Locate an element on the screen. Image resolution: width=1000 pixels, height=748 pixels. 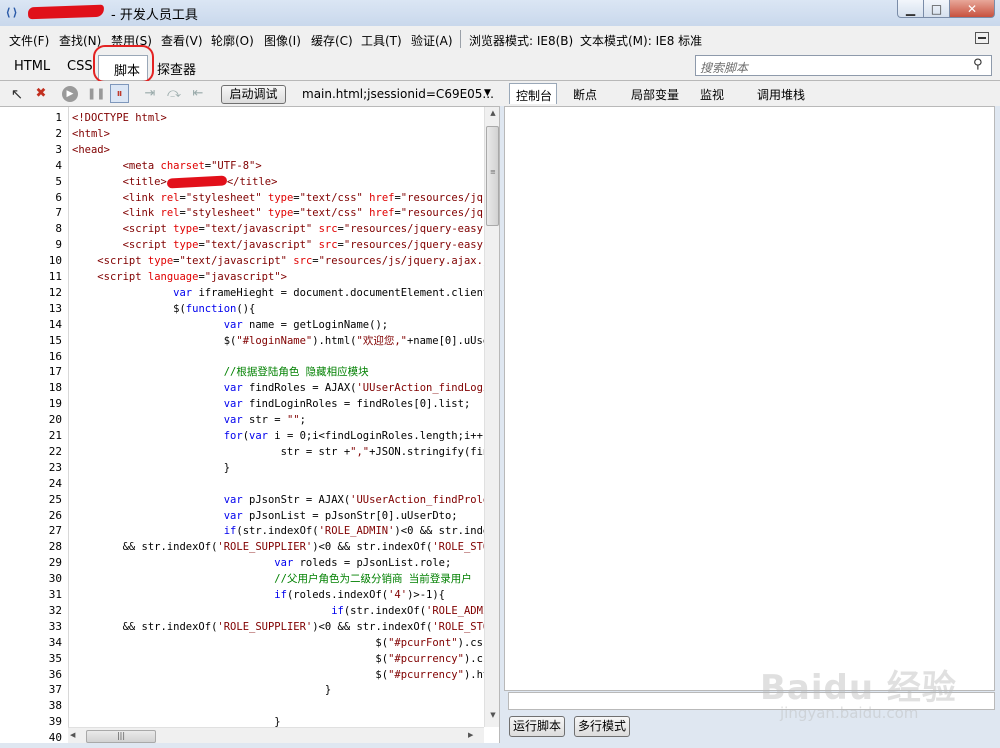
menu-browser-mode: 浏览器模式: IE8(B) is located at coordinates (521, 40).